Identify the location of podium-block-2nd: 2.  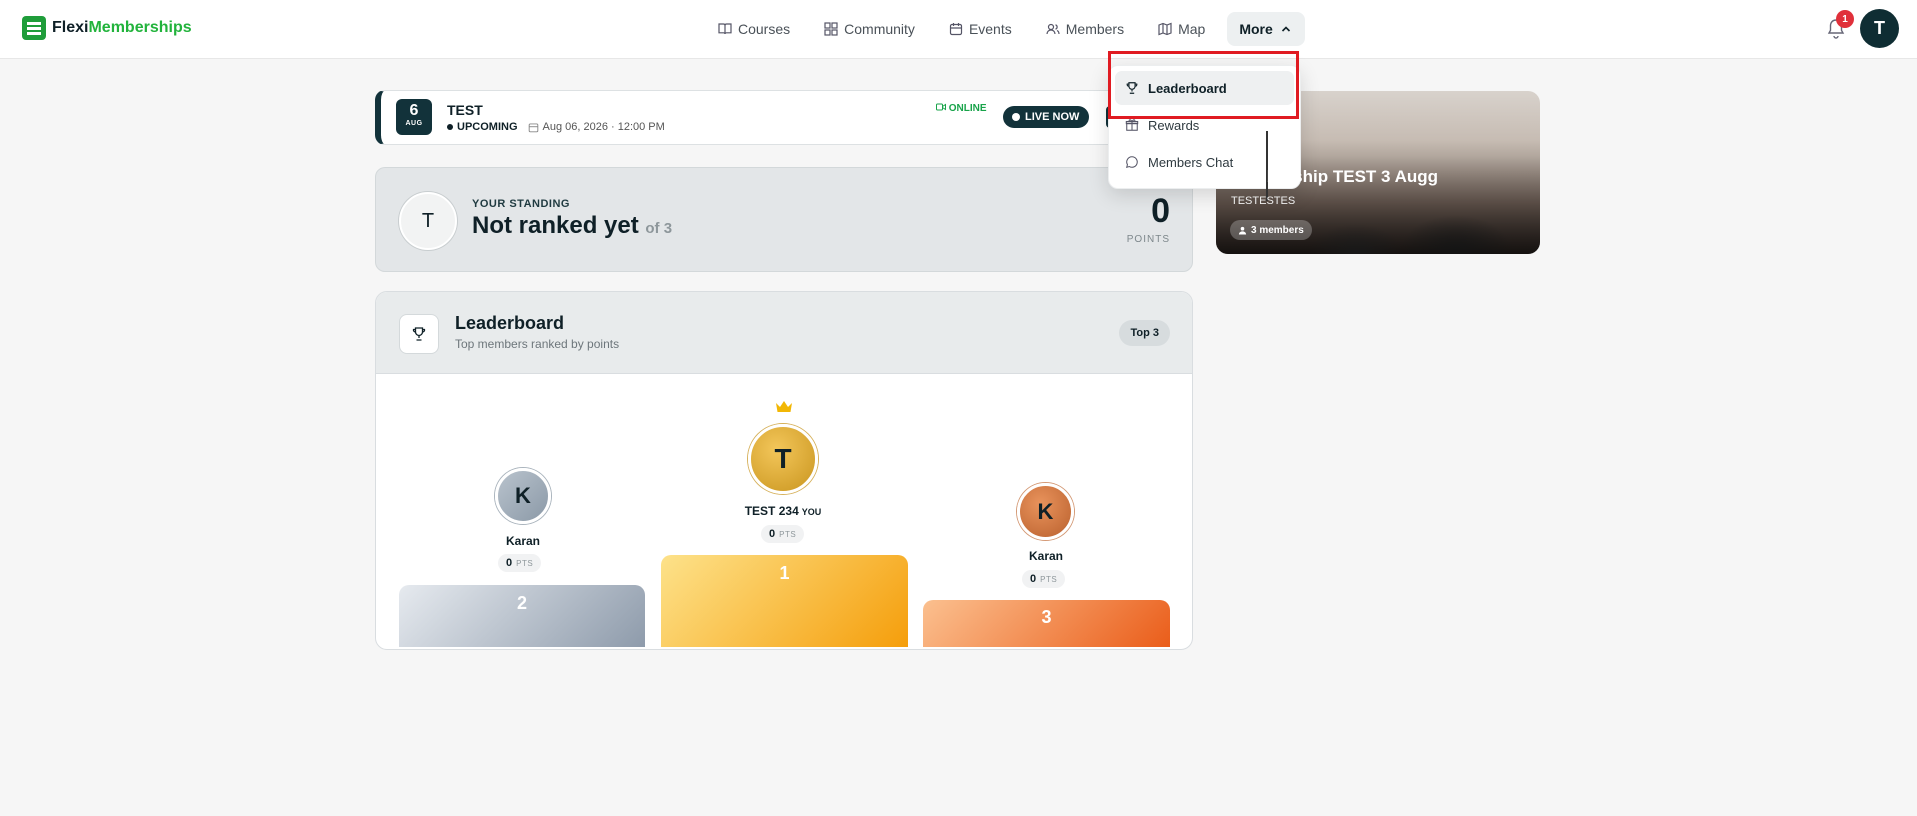
(522, 616).